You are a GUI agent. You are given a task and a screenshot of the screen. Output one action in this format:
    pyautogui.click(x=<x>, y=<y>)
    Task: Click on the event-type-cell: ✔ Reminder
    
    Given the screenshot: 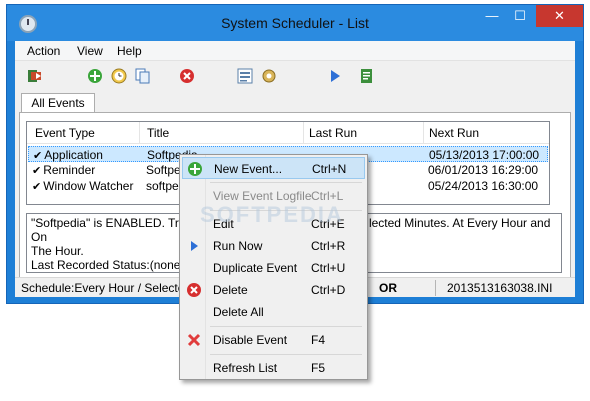 What is the action you would take?
    pyautogui.click(x=63, y=170)
    